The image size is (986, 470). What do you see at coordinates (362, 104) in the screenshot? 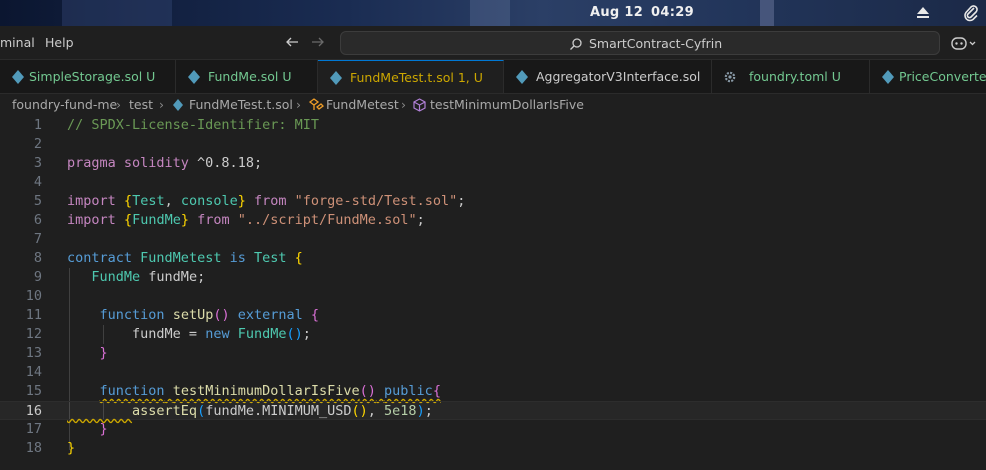
I see `breadcrumb-item: FundMetest` at bounding box center [362, 104].